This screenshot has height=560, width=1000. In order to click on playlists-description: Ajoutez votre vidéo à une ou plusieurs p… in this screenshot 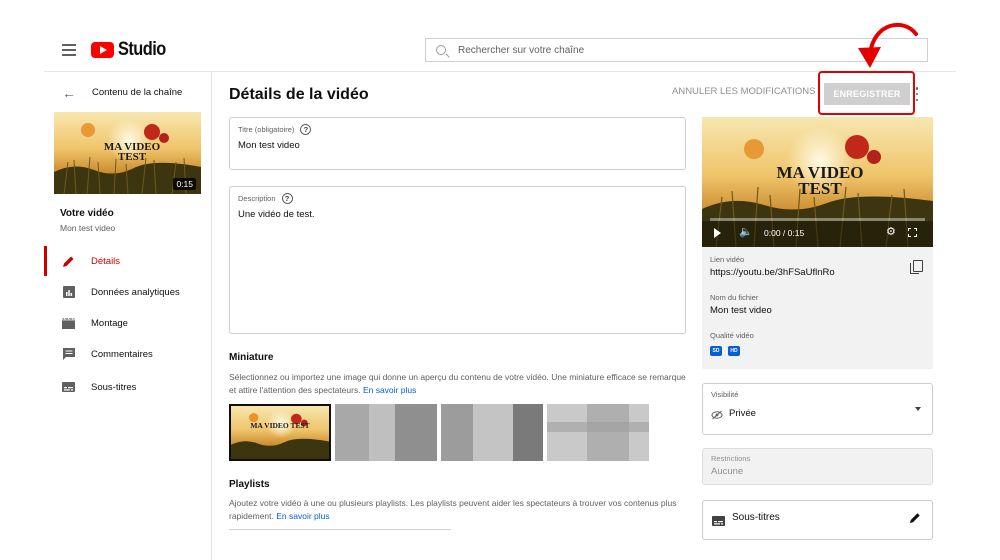, I will do `click(459, 510)`.